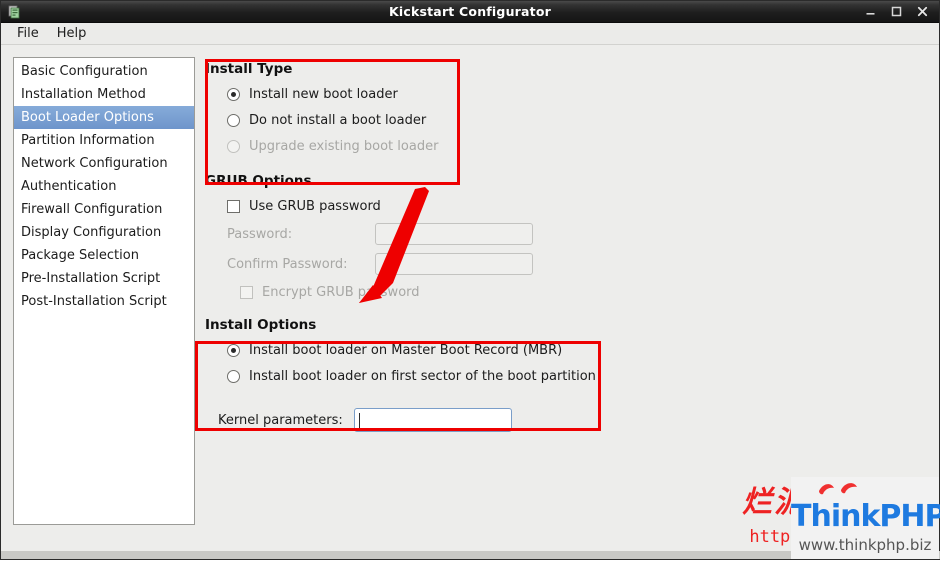 The image size is (940, 561). I want to click on radio-install-new-boot-loader: Install new boot loader, so click(566, 94).